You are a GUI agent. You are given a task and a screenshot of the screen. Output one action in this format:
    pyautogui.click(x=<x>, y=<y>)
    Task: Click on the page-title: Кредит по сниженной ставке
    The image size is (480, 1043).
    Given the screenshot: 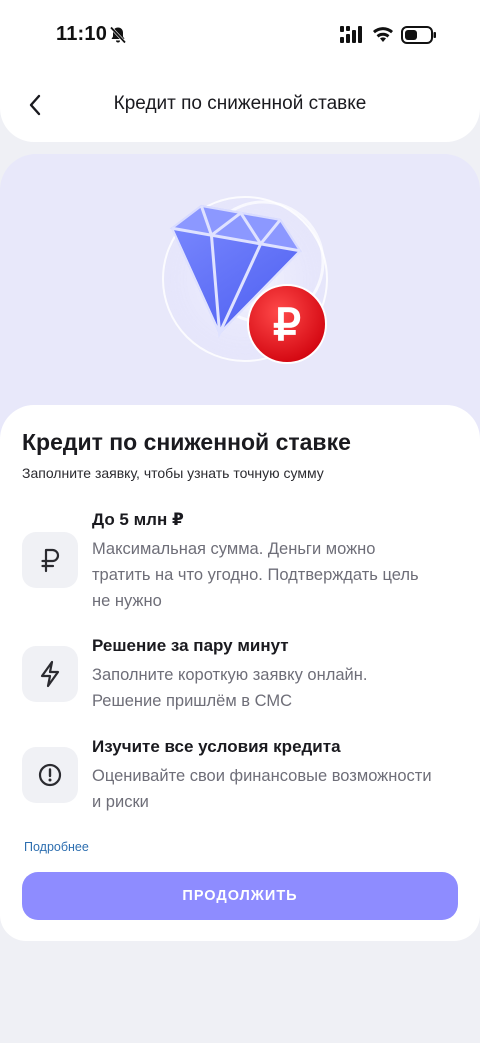 What is the action you would take?
    pyautogui.click(x=240, y=103)
    